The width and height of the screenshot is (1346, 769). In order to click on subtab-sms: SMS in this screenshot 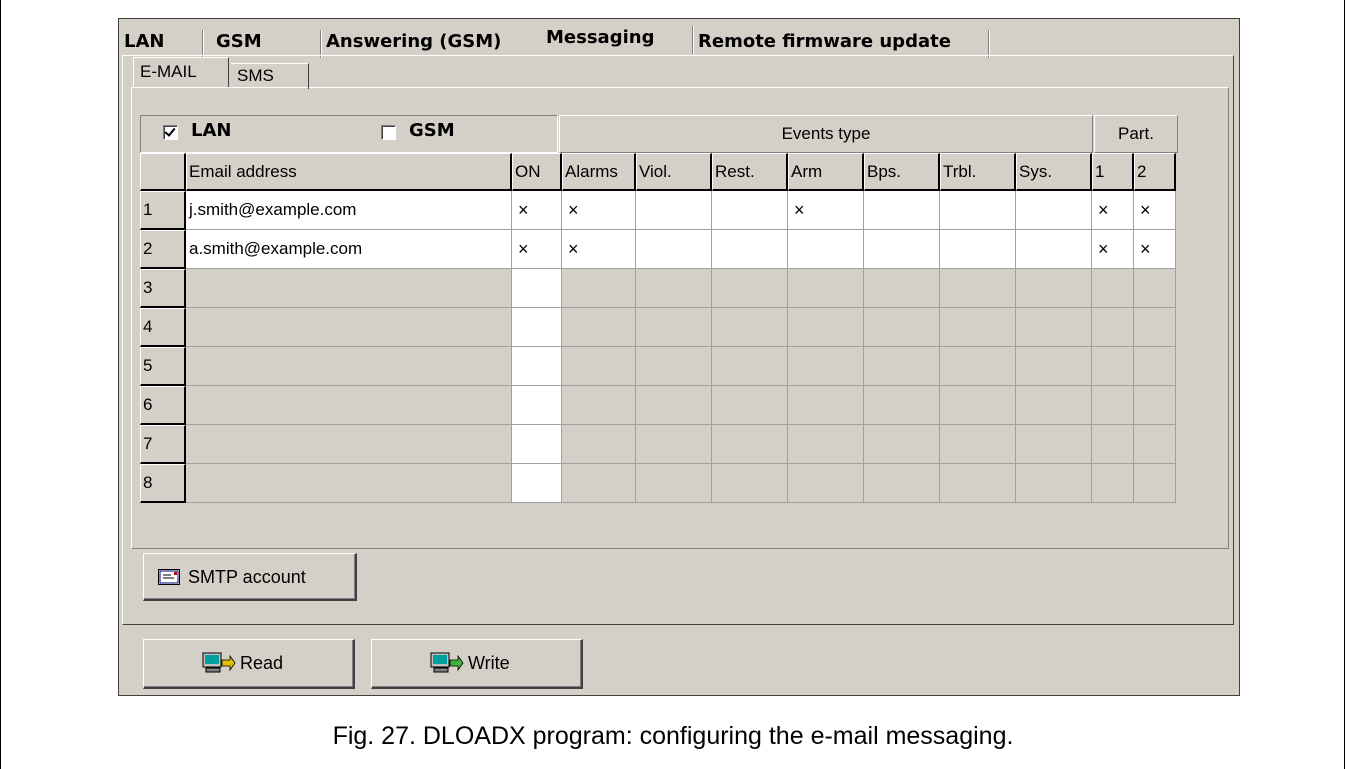, I will do `click(270, 76)`.